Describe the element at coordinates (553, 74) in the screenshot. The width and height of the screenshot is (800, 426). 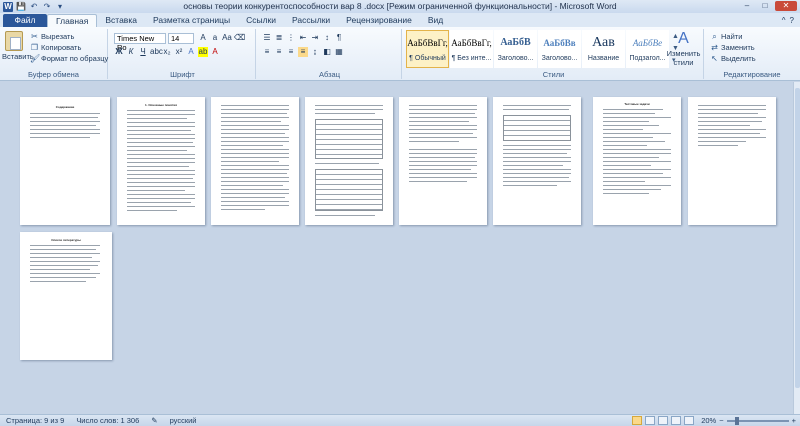
I see `styles-group-label: Стили` at that location.